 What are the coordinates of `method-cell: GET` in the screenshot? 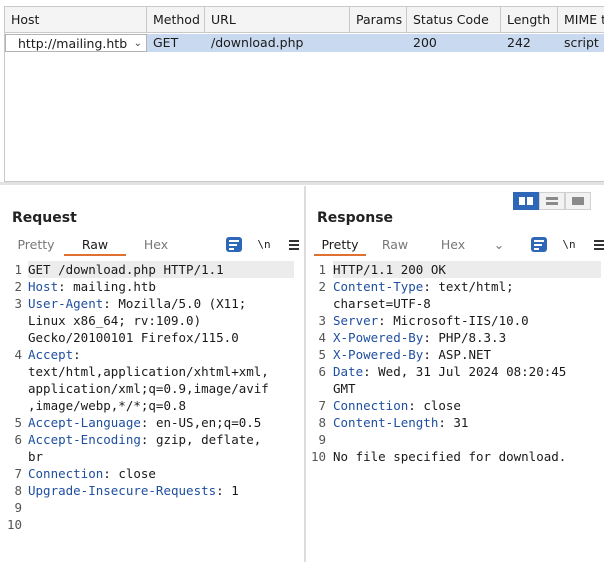 It's located at (176, 43).